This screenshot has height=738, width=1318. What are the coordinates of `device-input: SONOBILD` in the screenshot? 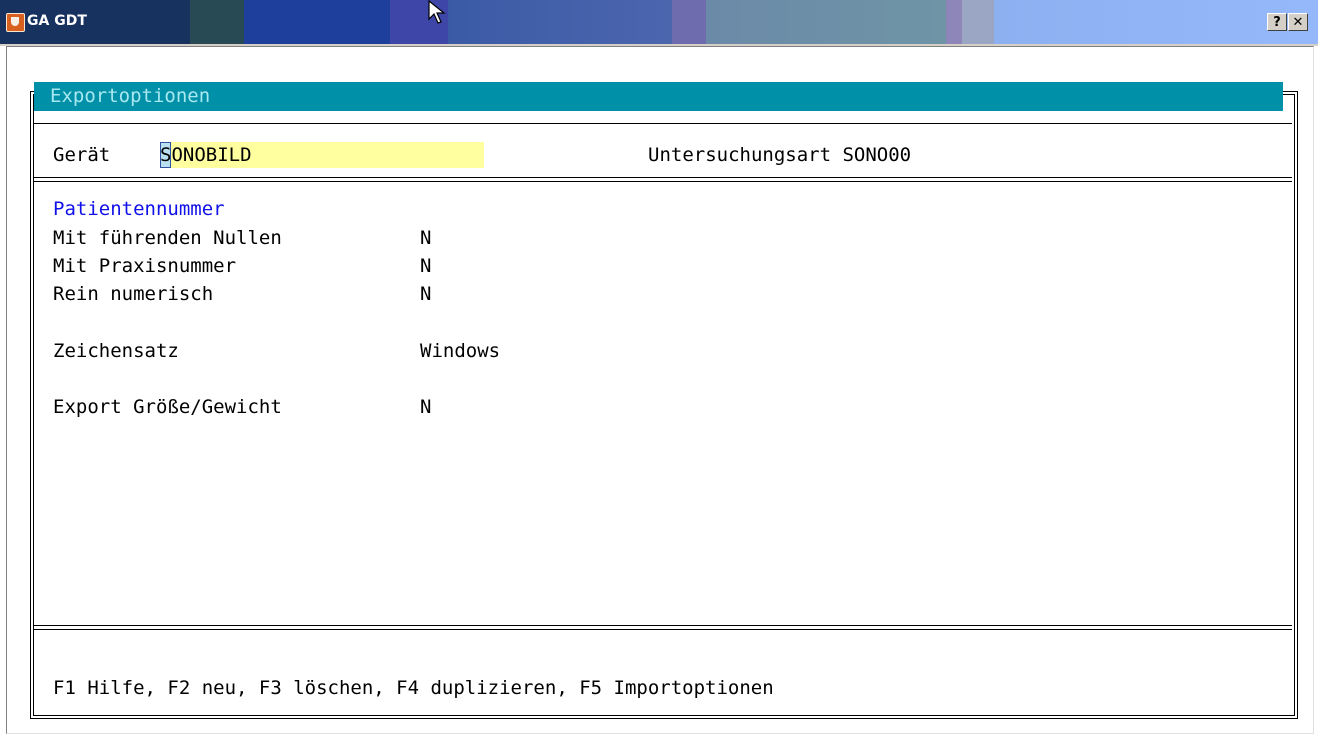 It's located at (322, 155).